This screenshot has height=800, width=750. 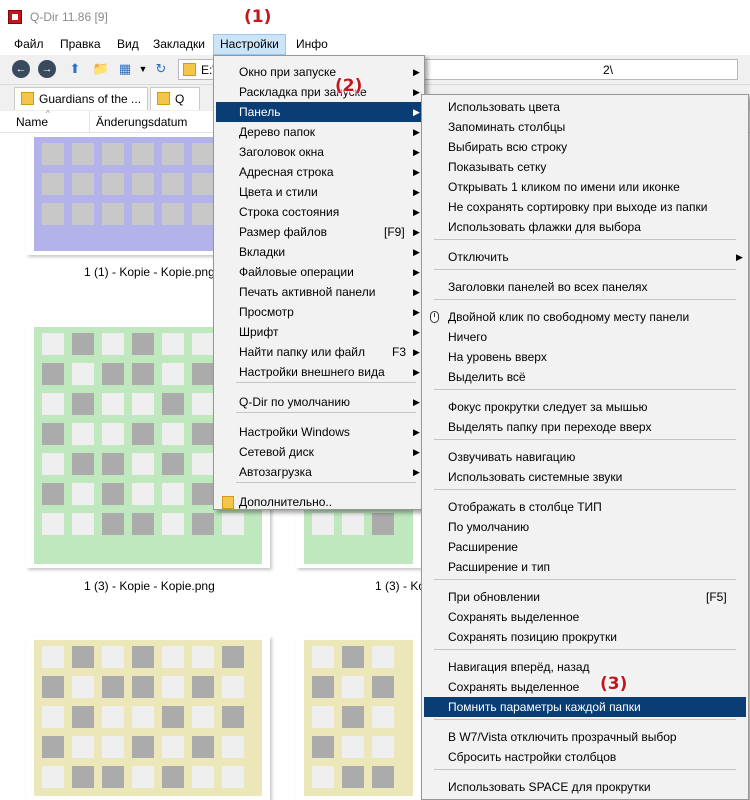 What do you see at coordinates (161, 69) in the screenshot?
I see `refresh-icon: ↻` at bounding box center [161, 69].